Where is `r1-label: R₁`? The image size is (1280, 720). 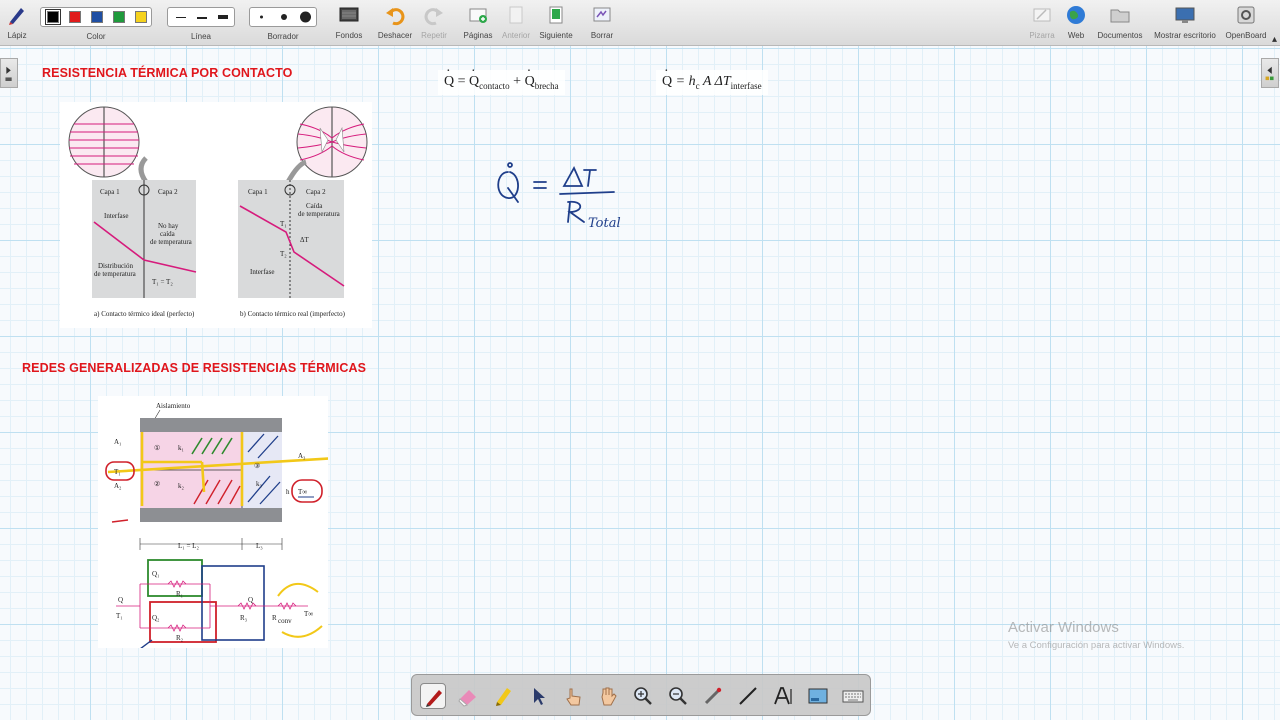 r1-label: R₁ is located at coordinates (179, 594).